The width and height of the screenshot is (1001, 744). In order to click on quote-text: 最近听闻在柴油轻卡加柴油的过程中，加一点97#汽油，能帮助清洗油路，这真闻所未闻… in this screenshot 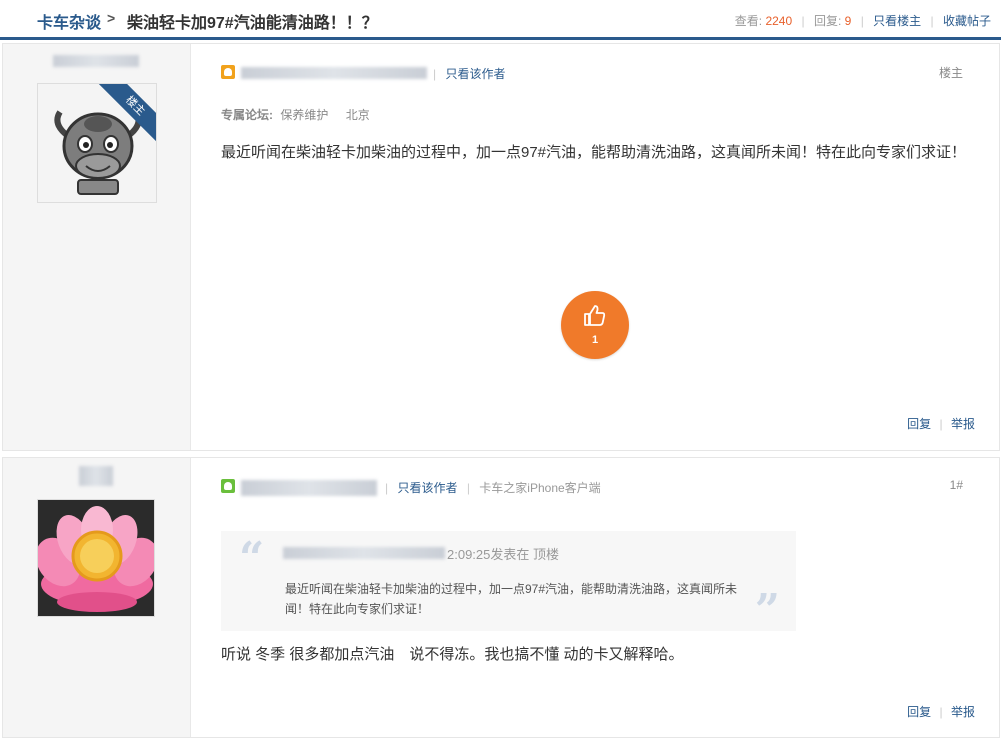, I will do `click(511, 599)`.